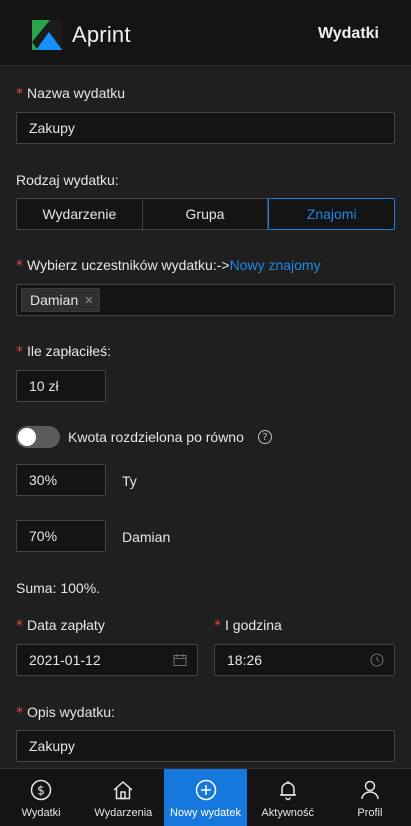 The height and width of the screenshot is (826, 411). Describe the element at coordinates (123, 790) in the screenshot. I see `home-icon` at that location.